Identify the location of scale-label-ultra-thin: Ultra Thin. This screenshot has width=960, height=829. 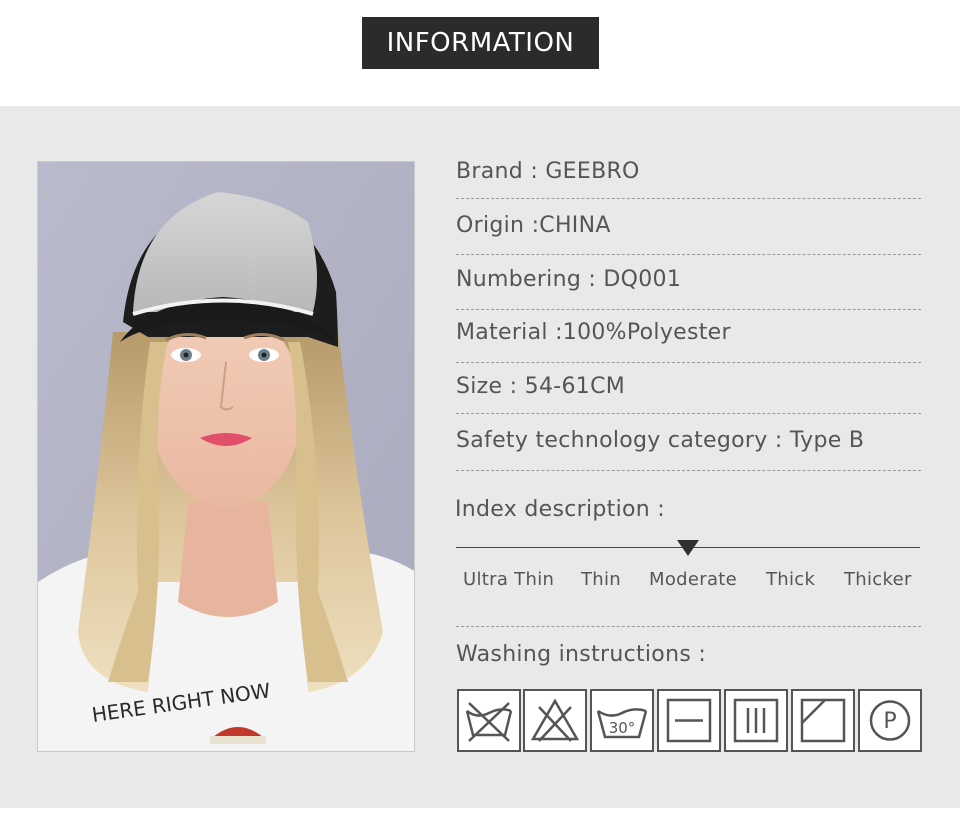
(509, 579).